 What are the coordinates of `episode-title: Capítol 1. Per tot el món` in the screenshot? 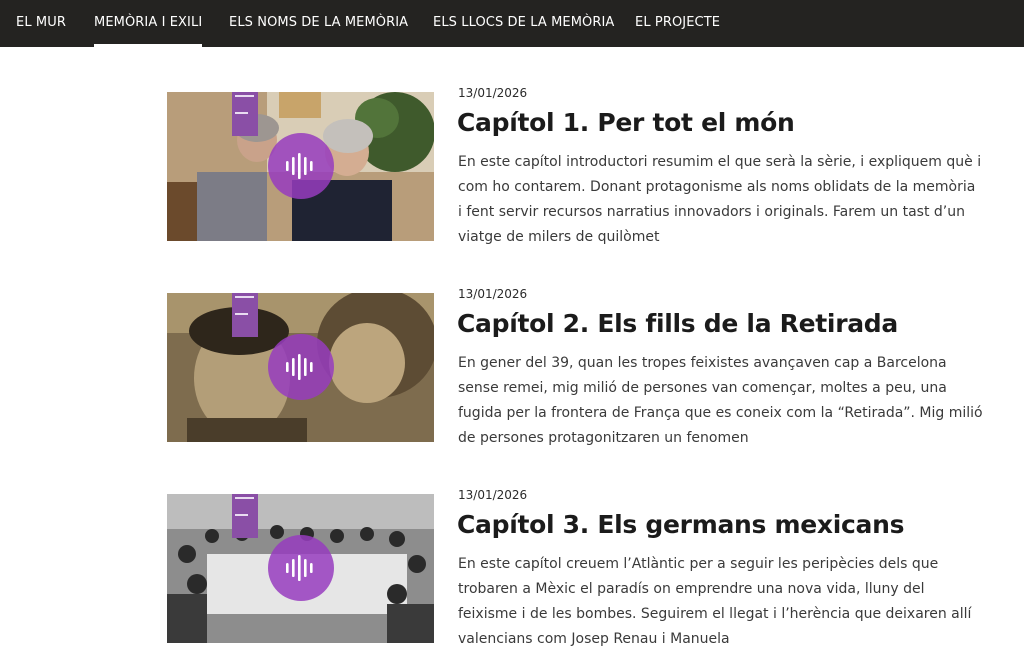 It's located at (626, 122).